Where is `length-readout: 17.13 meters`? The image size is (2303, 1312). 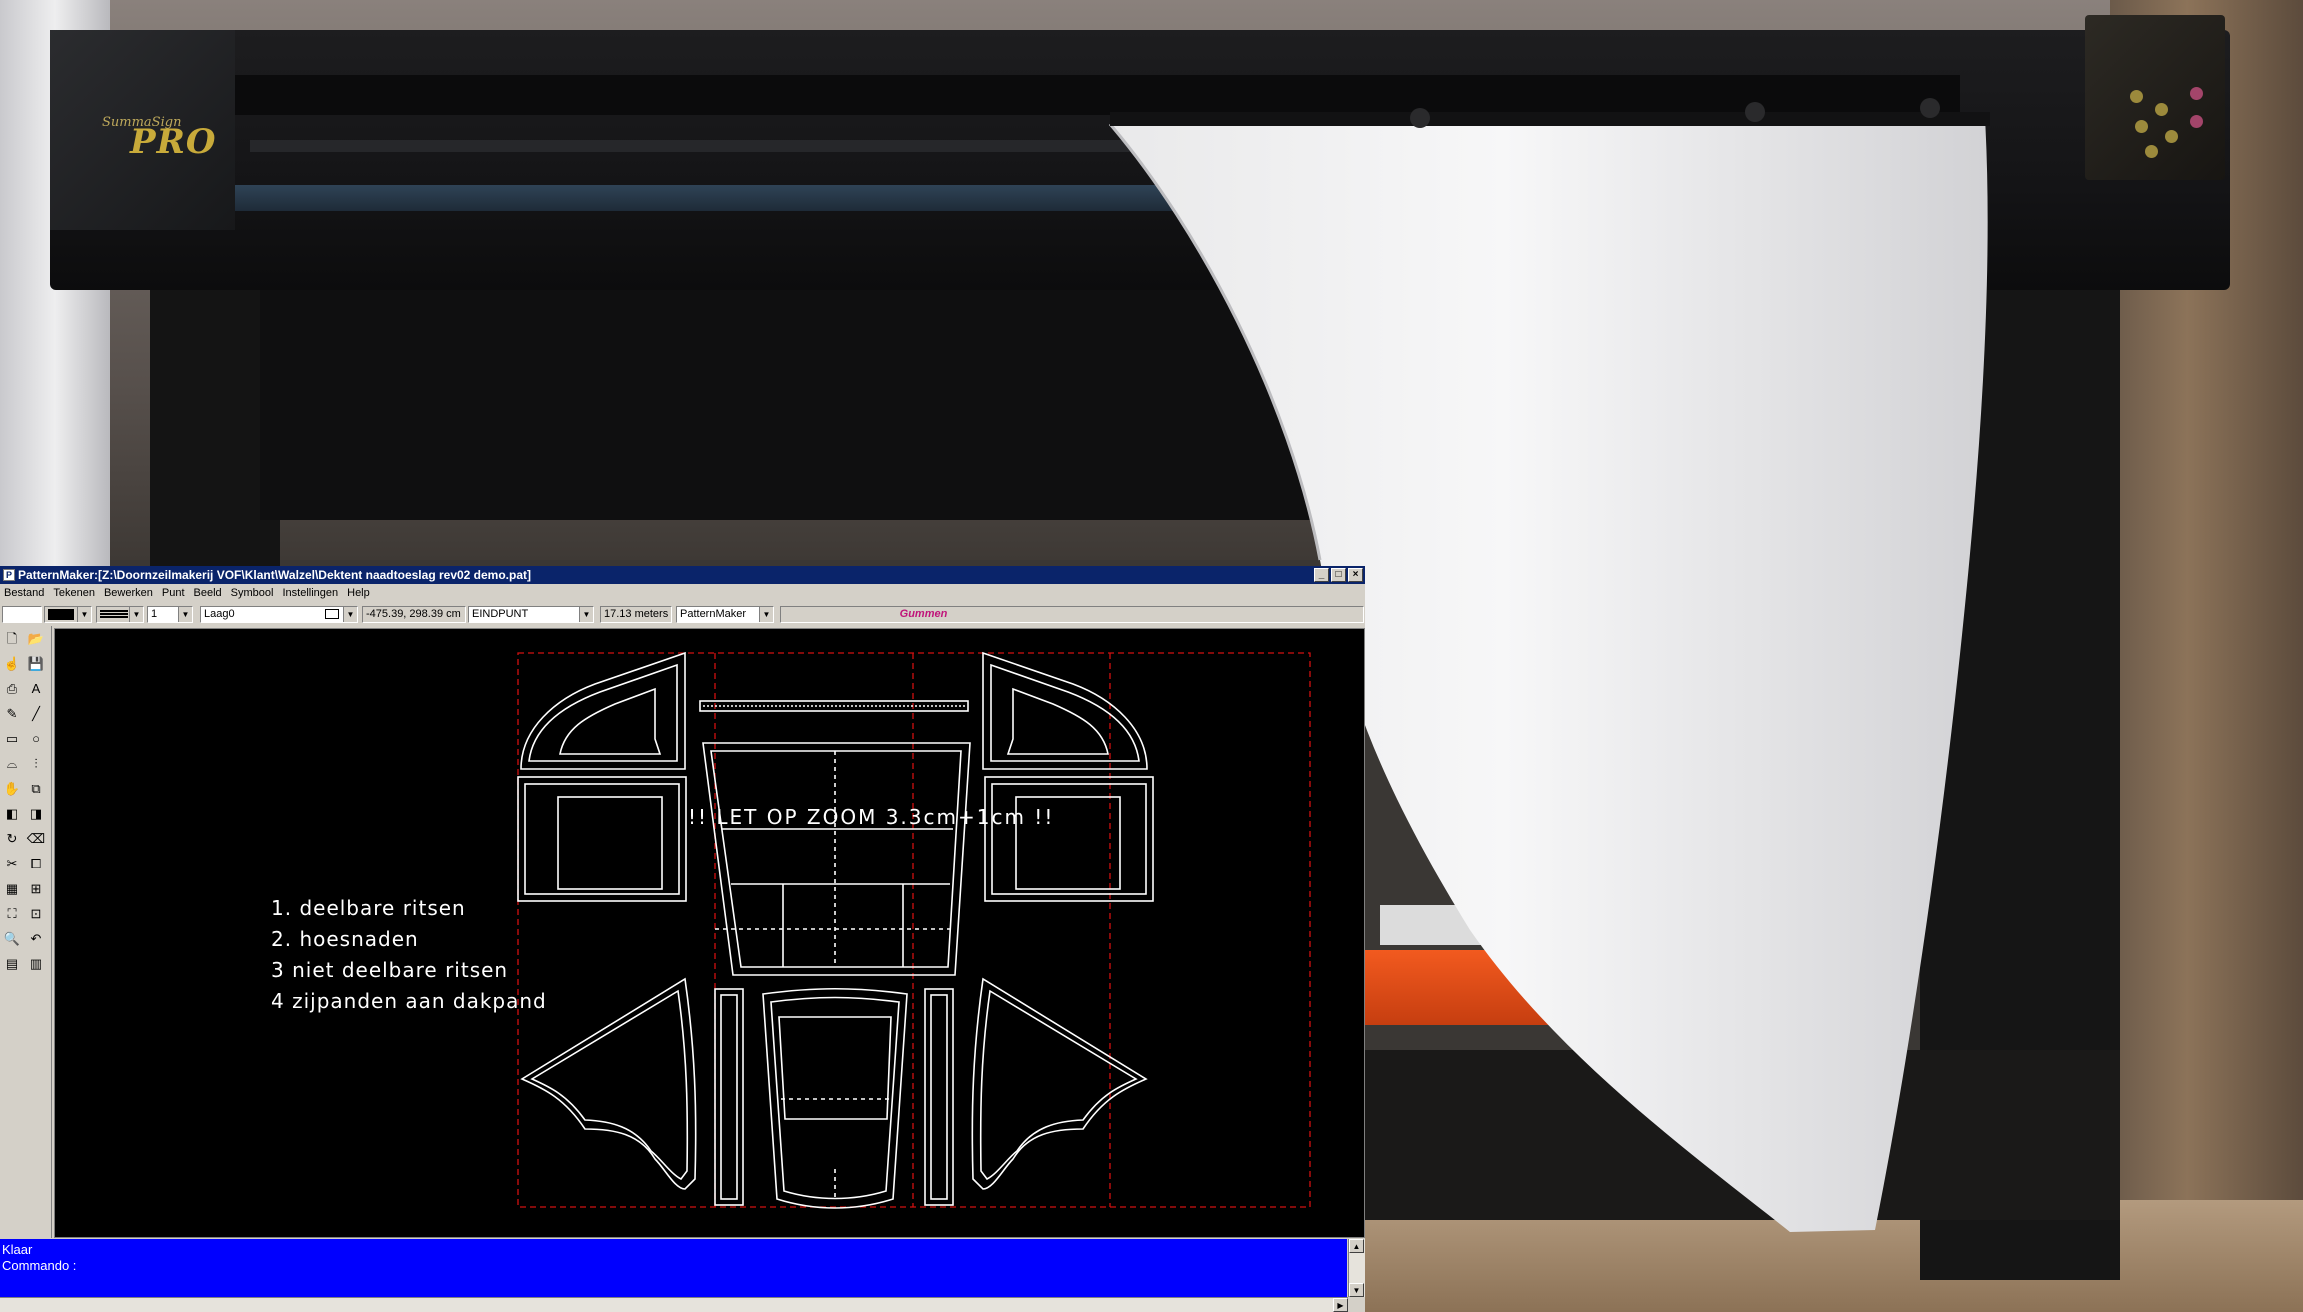 length-readout: 17.13 meters is located at coordinates (636, 614).